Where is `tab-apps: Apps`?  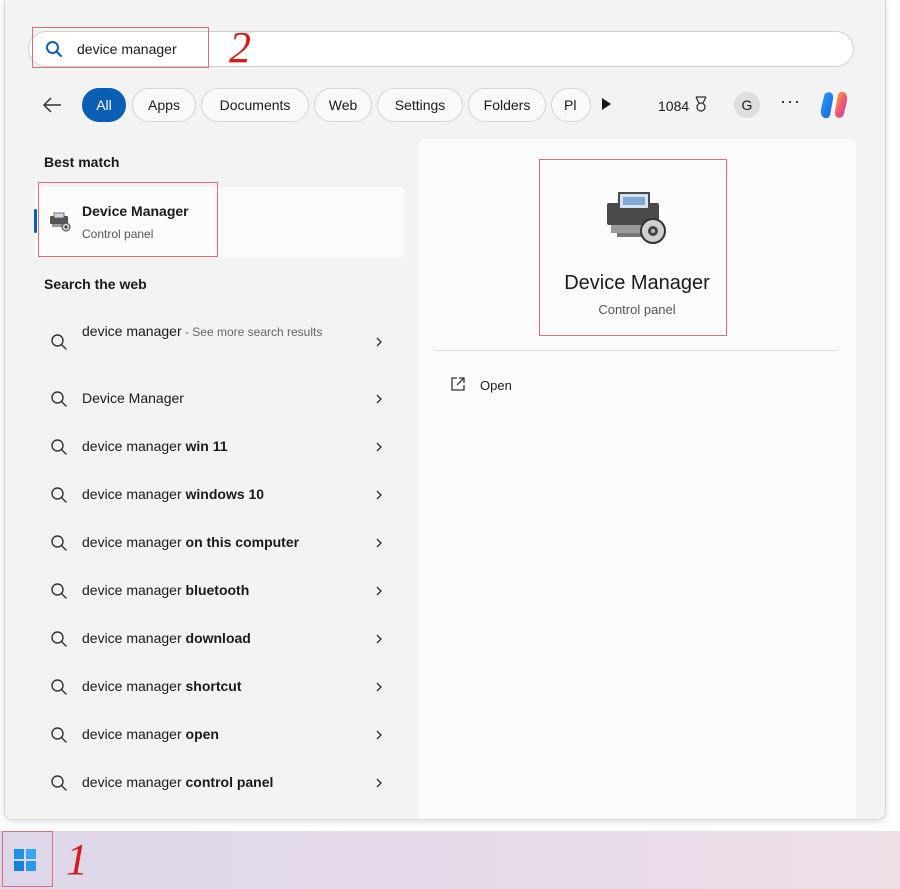 tab-apps: Apps is located at coordinates (164, 105).